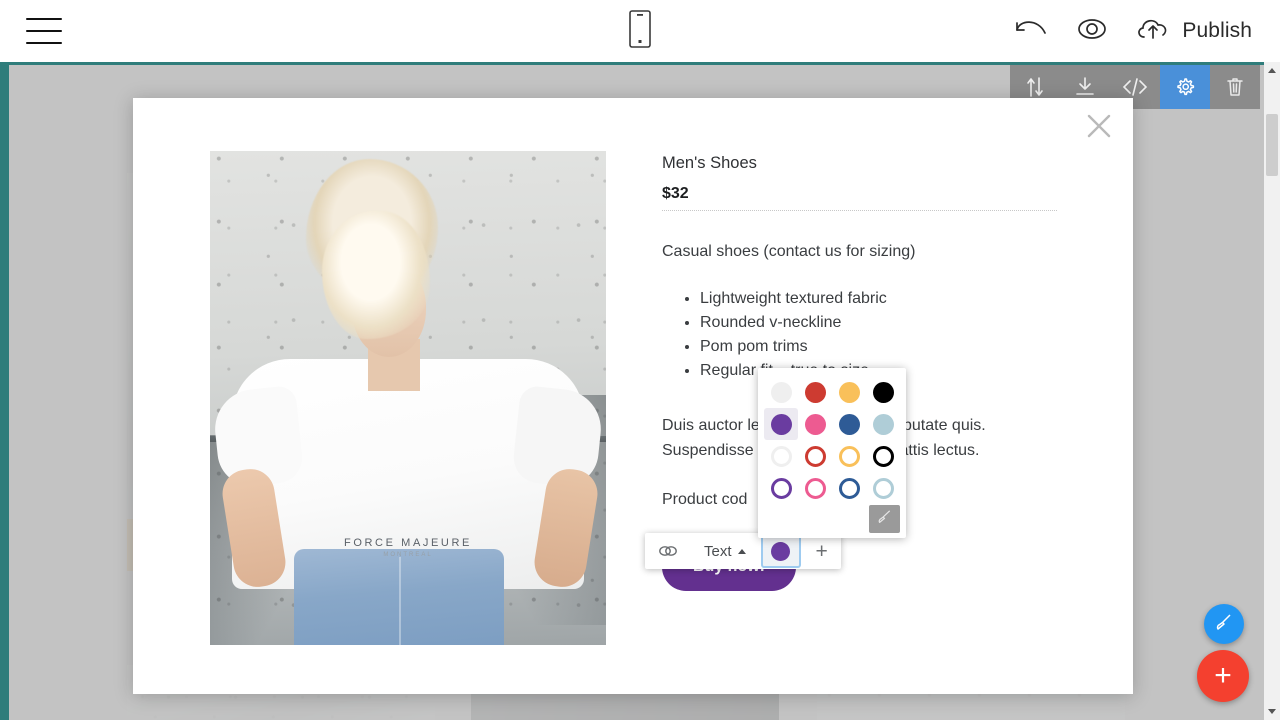 The height and width of the screenshot is (720, 1280). I want to click on color-swatch-lightblue-outline, so click(883, 488).